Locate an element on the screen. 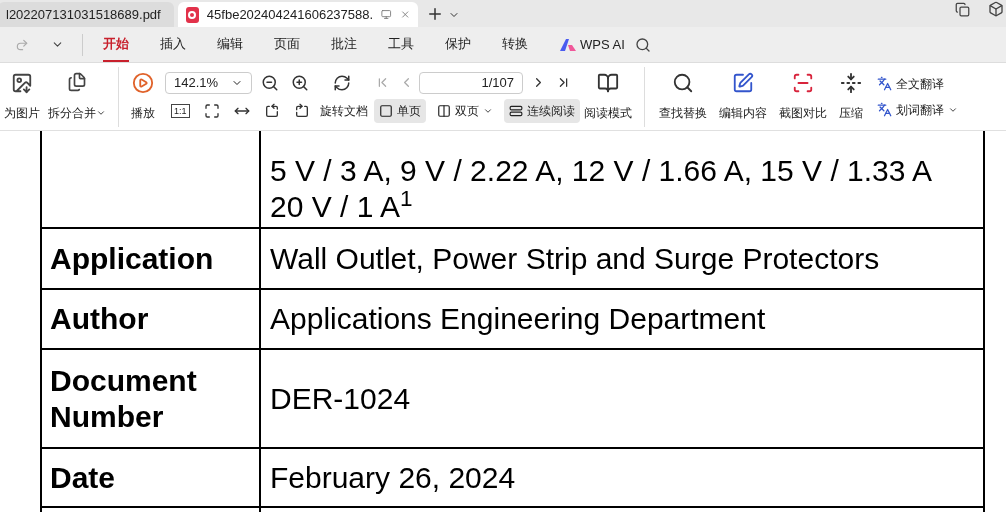 This screenshot has height=512, width=1006. page-field: 1/107 is located at coordinates (471, 82).